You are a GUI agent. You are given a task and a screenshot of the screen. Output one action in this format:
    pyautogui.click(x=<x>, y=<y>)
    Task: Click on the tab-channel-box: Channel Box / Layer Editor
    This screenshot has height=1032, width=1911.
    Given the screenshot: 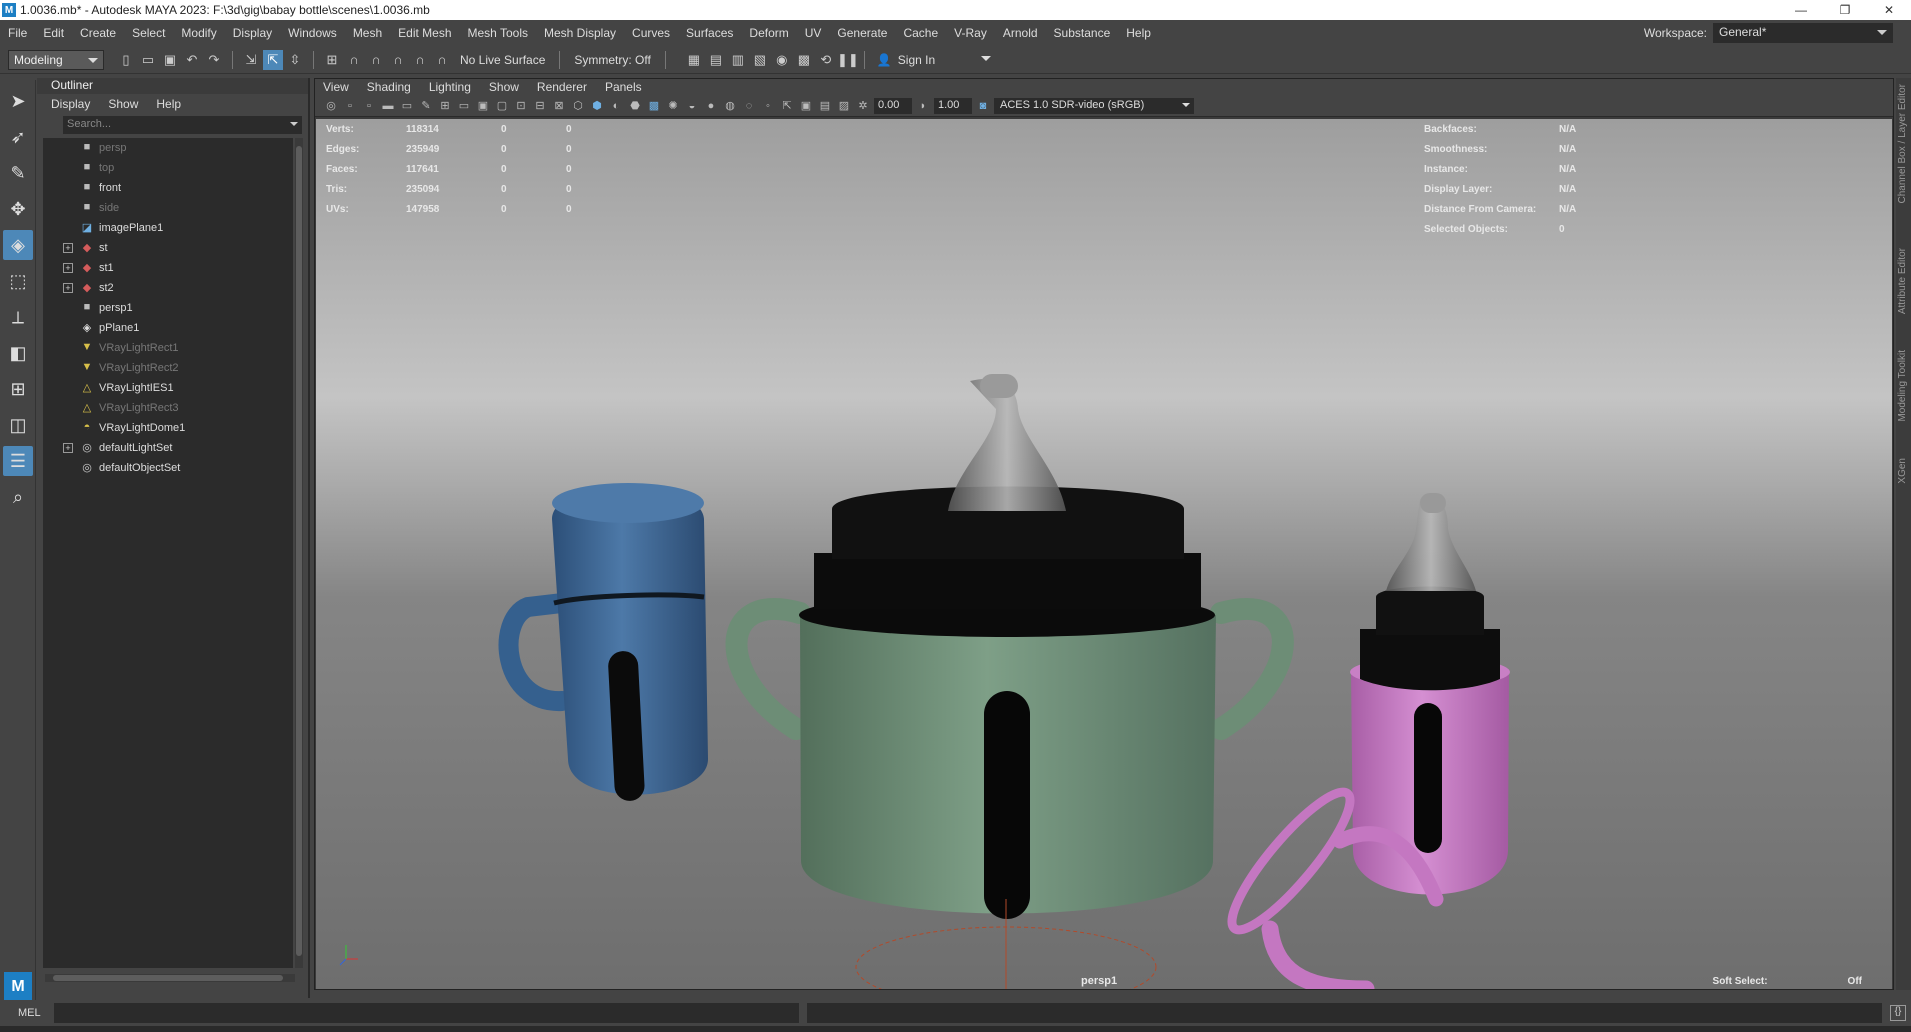 What is the action you would take?
    pyautogui.click(x=1902, y=144)
    